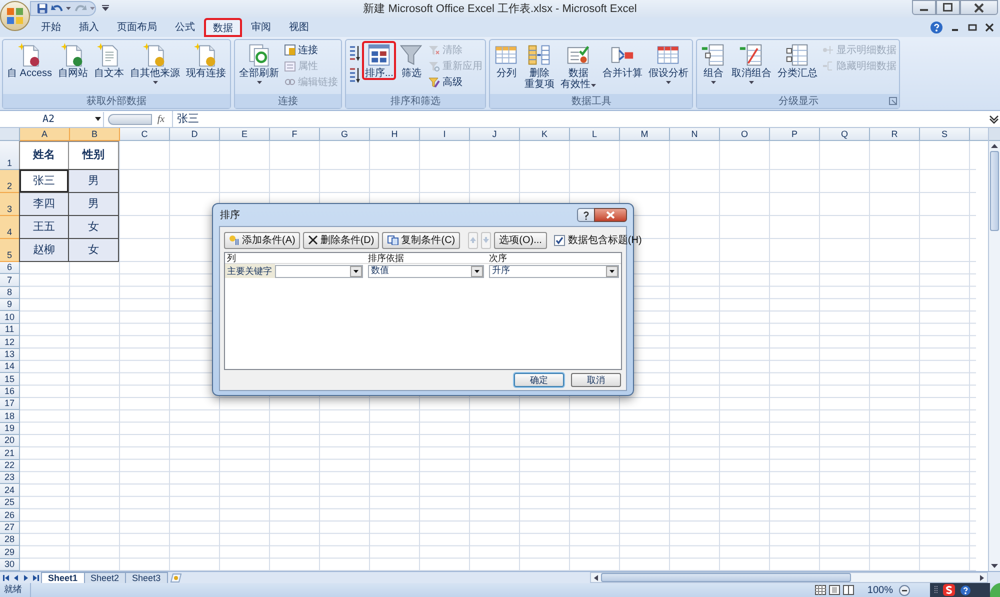 Image resolution: width=1000 pixels, height=597 pixels. Describe the element at coordinates (10, 552) in the screenshot. I see `row-header: 29` at that location.